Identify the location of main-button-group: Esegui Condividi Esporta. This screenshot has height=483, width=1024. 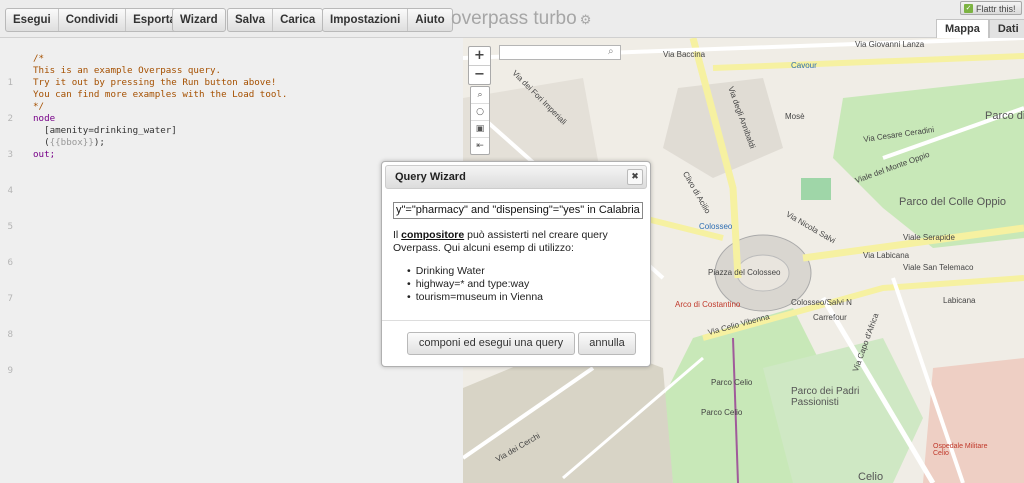
(94, 20).